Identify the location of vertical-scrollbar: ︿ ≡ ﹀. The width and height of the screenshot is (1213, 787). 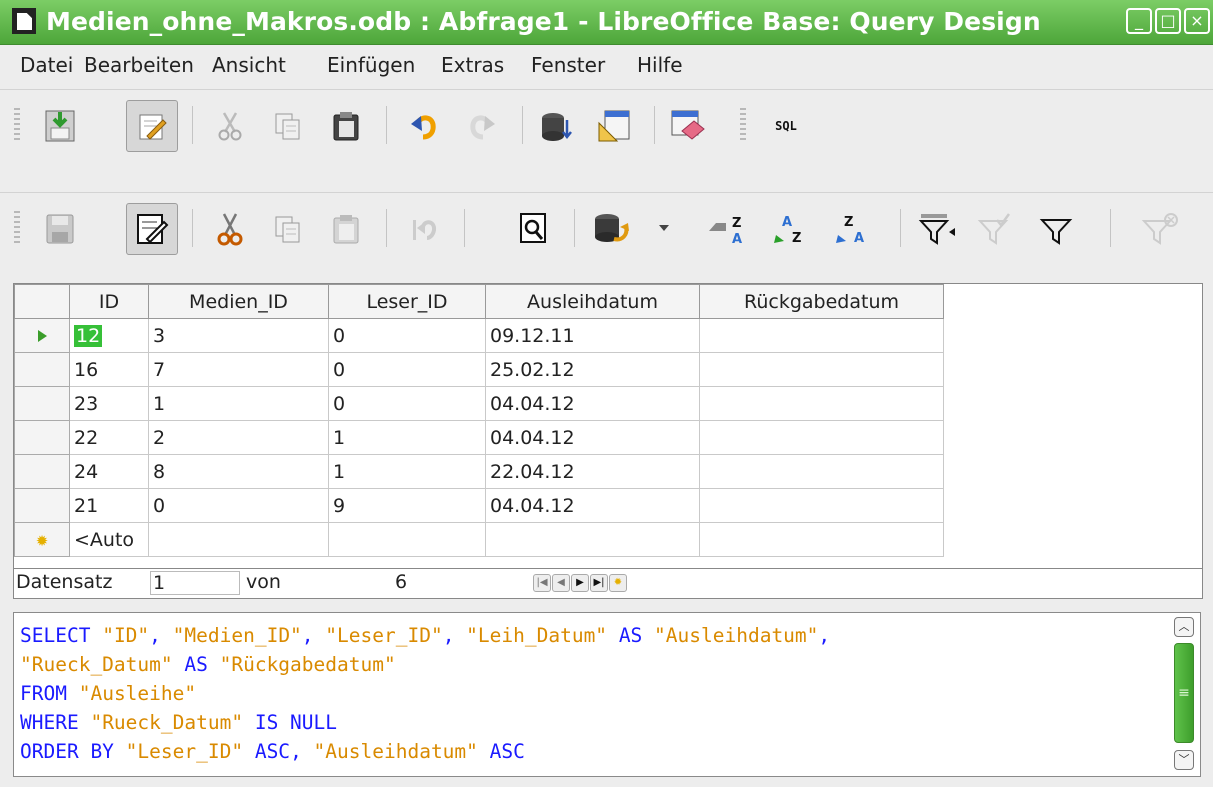
(1185, 693).